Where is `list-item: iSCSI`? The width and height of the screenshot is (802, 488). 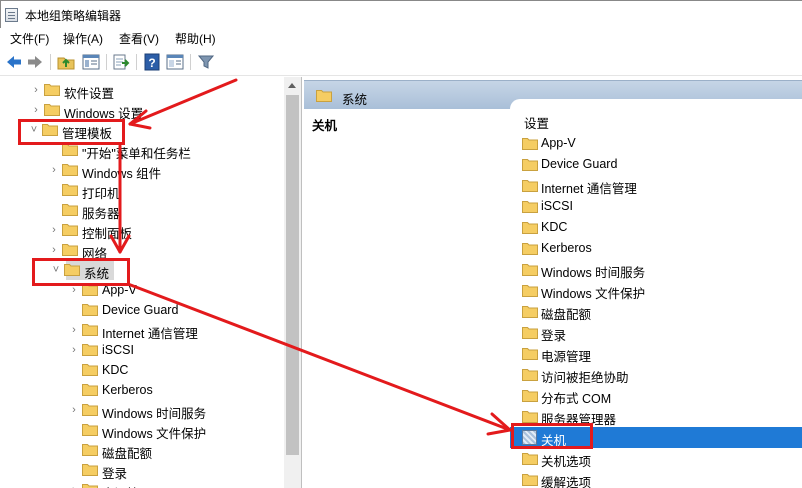
list-item: iSCSI is located at coordinates (656, 206).